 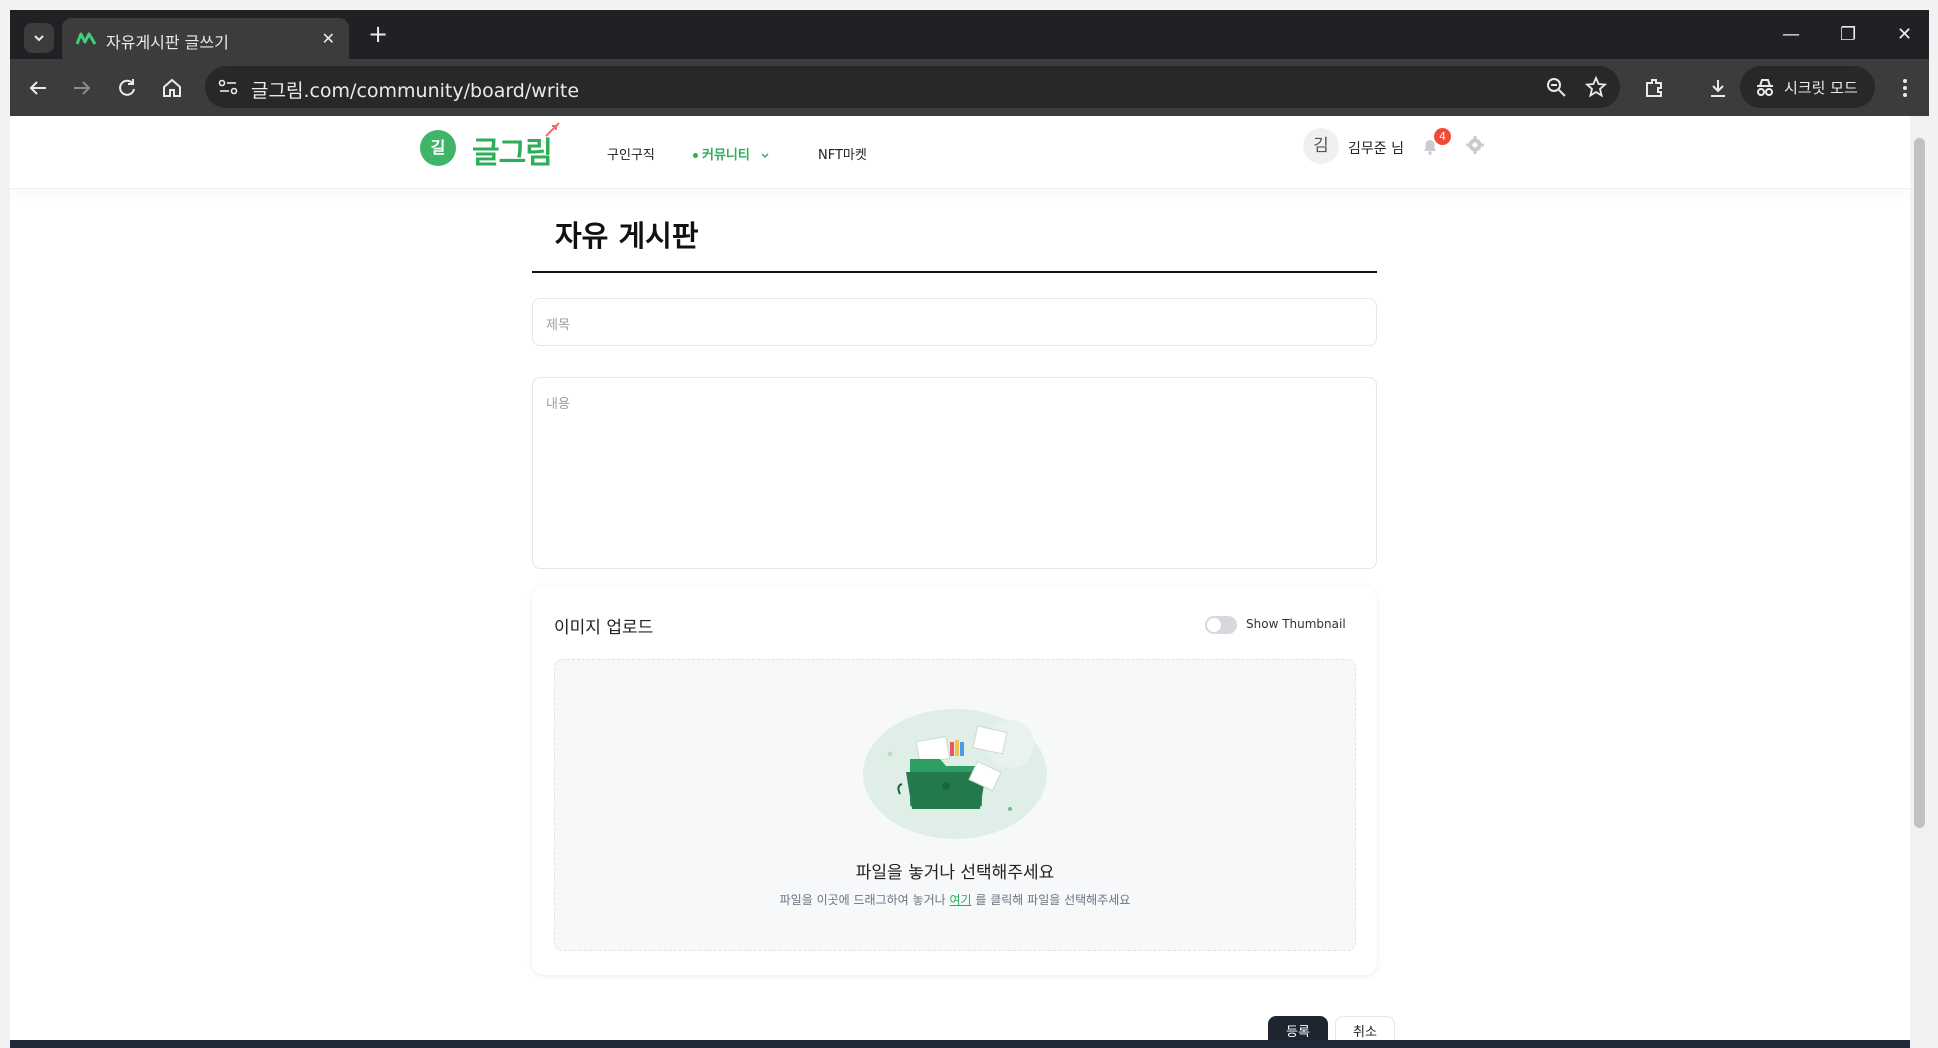 What do you see at coordinates (1765, 87) in the screenshot?
I see `incognito-icon` at bounding box center [1765, 87].